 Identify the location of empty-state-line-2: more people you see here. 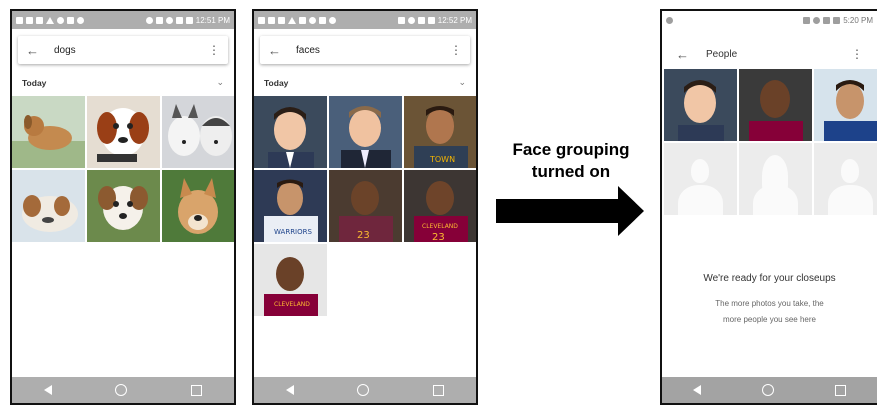
(769, 319).